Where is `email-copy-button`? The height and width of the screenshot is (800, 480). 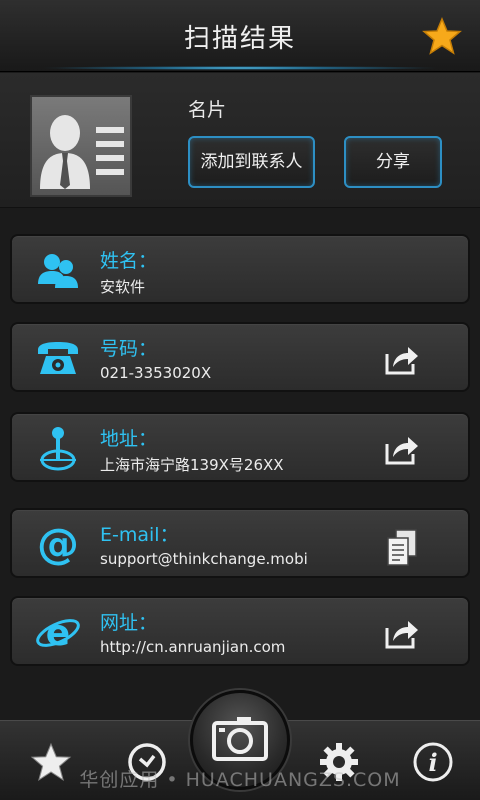 email-copy-button is located at coordinates (402, 547).